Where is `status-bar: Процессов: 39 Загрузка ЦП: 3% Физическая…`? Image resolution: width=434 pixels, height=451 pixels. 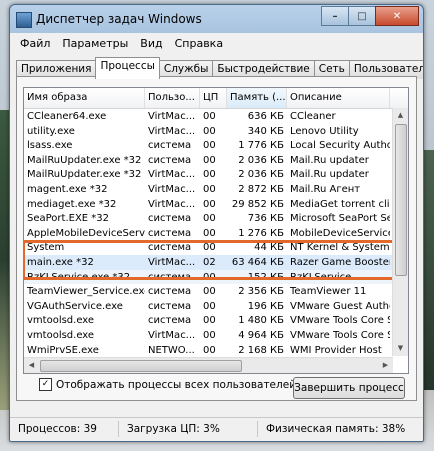 status-bar: Процессов: 39 Загрузка ЦП: 3% Физическая… is located at coordinates (216, 428).